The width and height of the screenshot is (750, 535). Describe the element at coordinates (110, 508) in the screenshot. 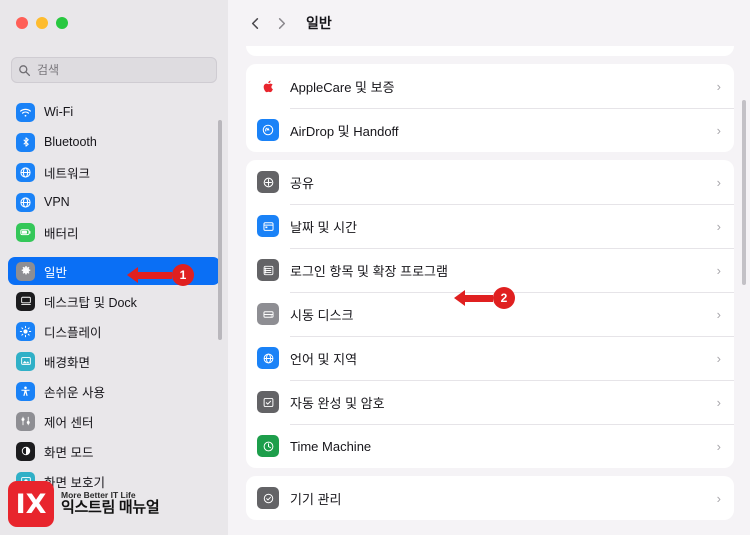

I see `watermark-name: 익스트림 매뉴얼` at that location.